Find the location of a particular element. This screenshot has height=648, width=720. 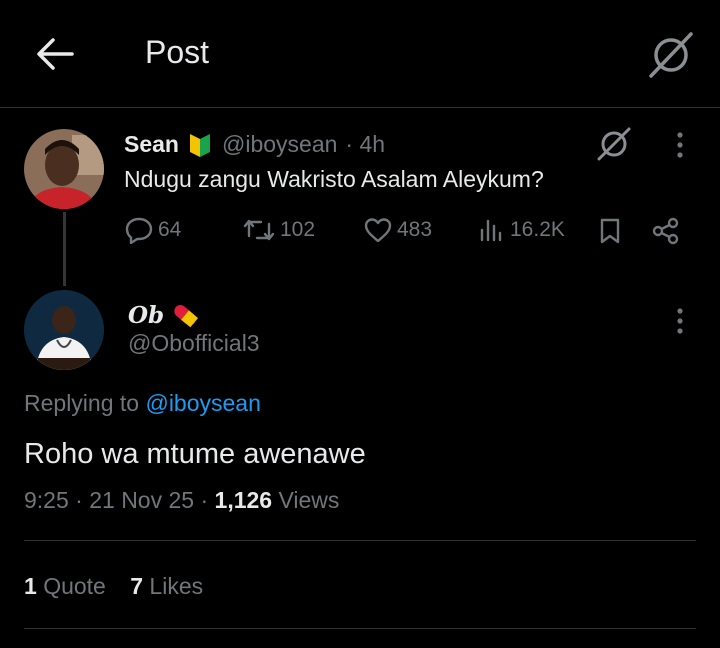

quotes-link: 1 Quote is located at coordinates (65, 586).